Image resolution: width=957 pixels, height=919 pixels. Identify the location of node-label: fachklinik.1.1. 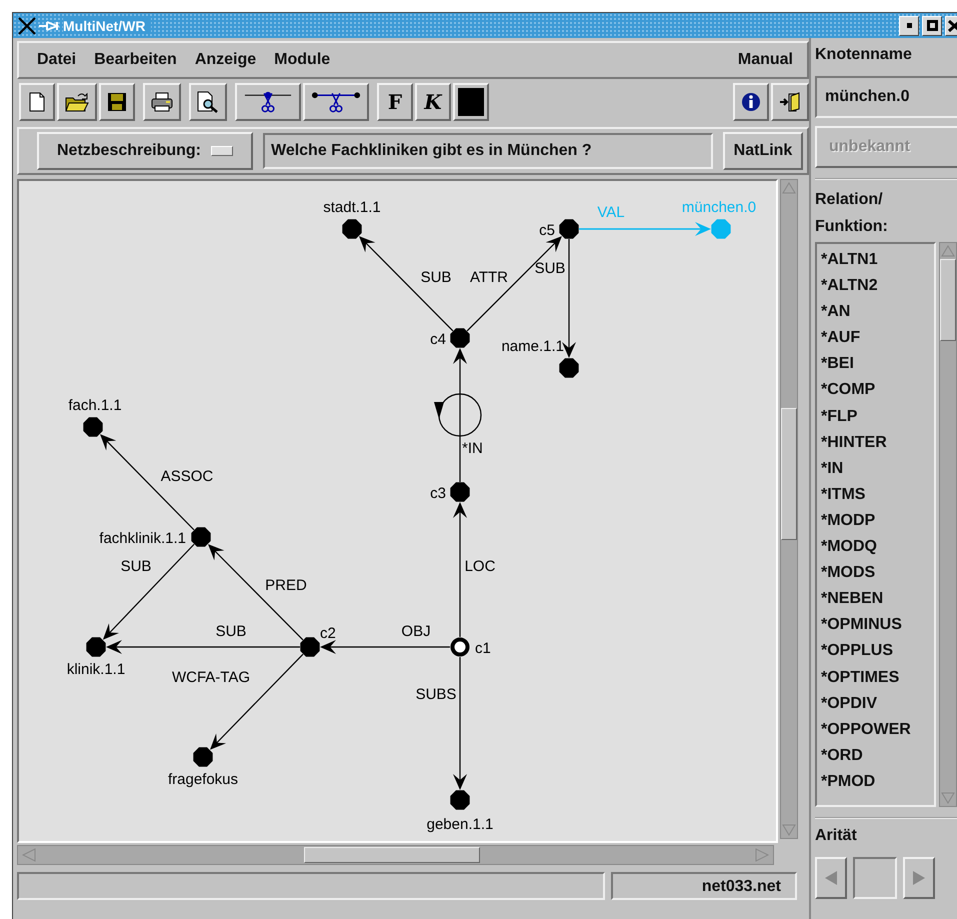
(142, 538).